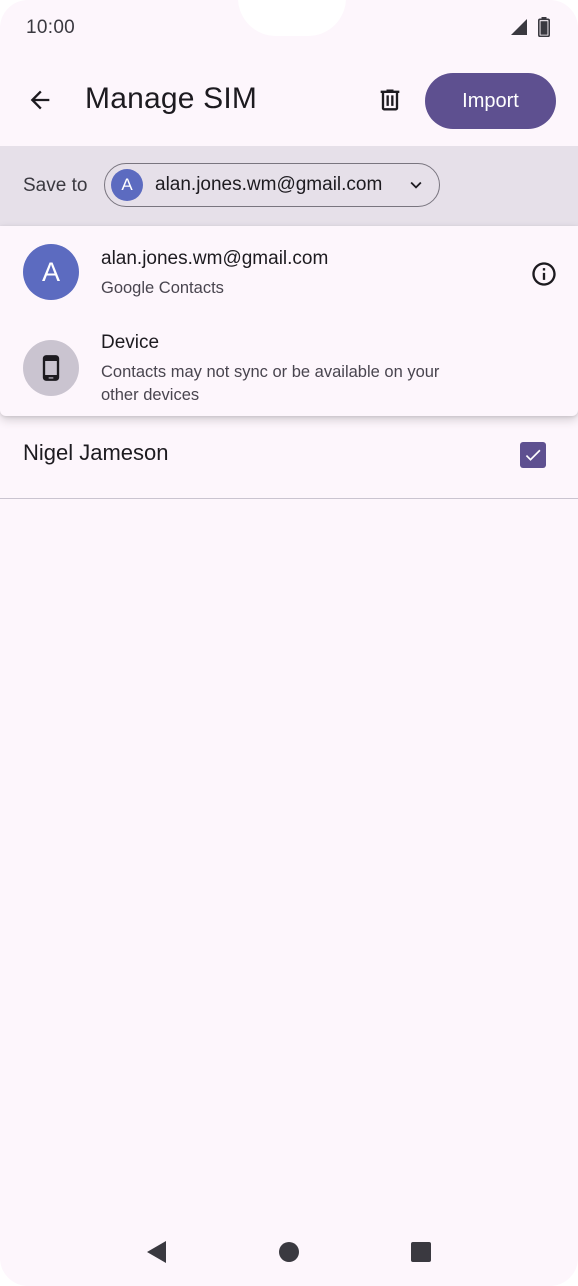 The width and height of the screenshot is (578, 1286). I want to click on google-account-subtitle: Google Contacts, so click(162, 288).